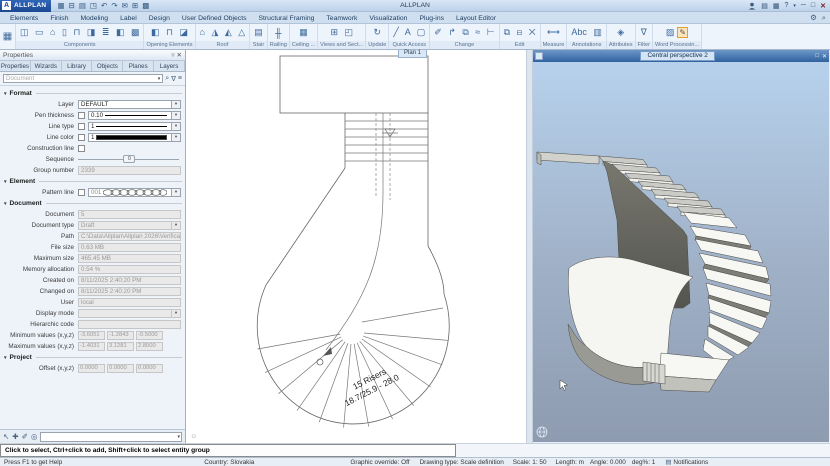 The width and height of the screenshot is (830, 466). What do you see at coordinates (413, 54) in the screenshot?
I see `plan-tab: Plan 1` at bounding box center [413, 54].